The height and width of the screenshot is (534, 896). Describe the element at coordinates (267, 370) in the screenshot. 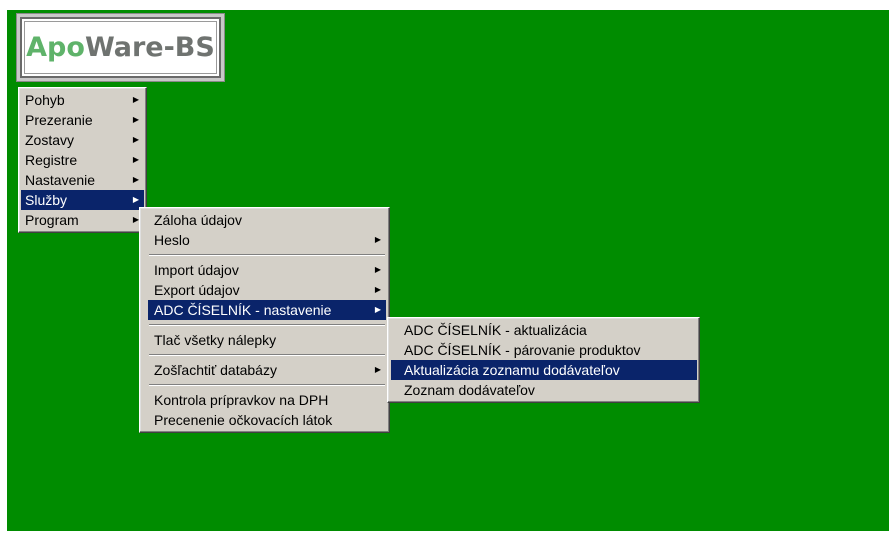

I see `menu-item-zoslachtit-databazy: Zošľachtiť databázy ▶` at that location.